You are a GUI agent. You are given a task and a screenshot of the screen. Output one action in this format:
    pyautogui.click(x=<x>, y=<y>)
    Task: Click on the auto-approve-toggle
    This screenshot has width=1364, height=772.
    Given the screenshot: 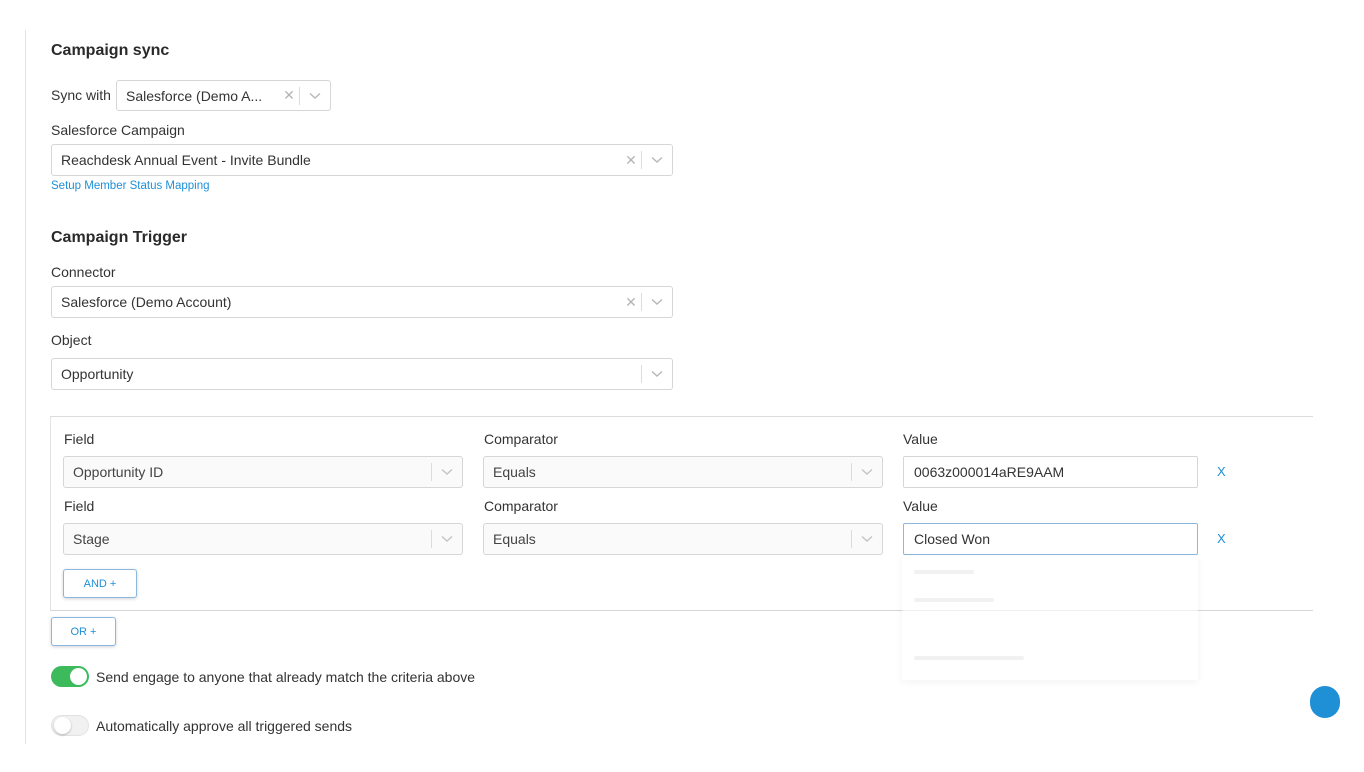 What is the action you would take?
    pyautogui.click(x=70, y=725)
    